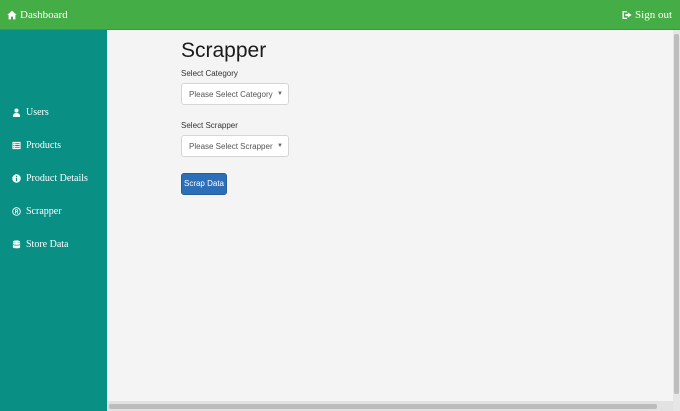 The height and width of the screenshot is (411, 680). I want to click on scrap-data-button: Scrap Data, so click(204, 184).